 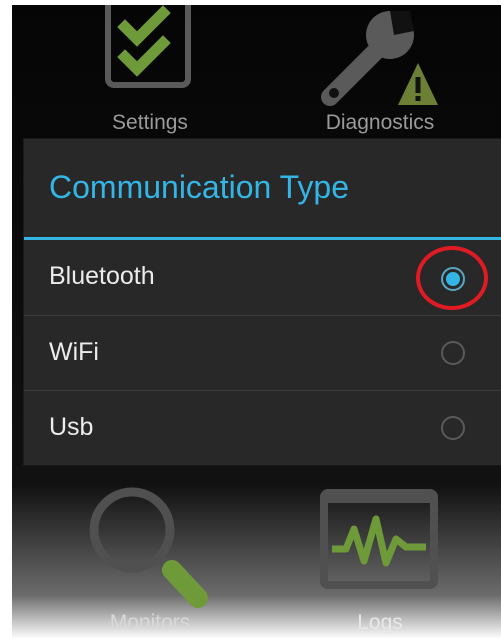 I want to click on option-label: Bluetooth, so click(x=102, y=276).